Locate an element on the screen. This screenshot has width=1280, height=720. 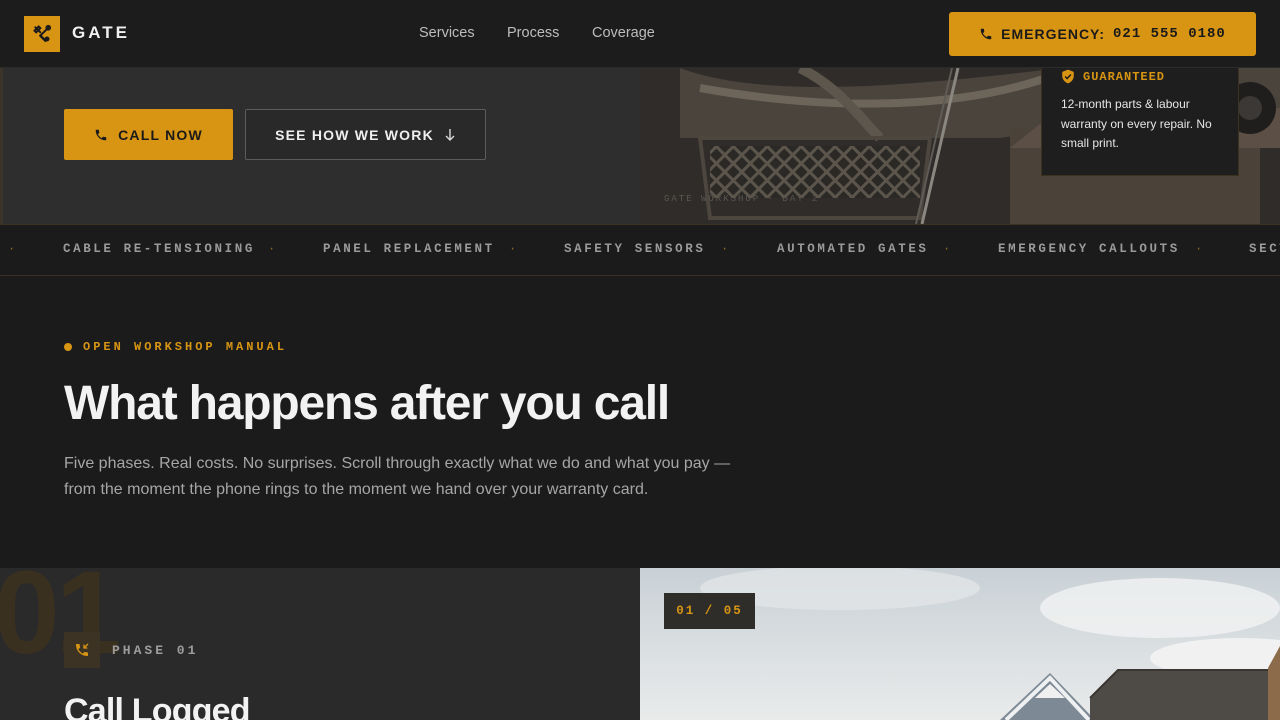
eyebrow-text: OPEN WORKSHOP MANUAL is located at coordinates (185, 347).